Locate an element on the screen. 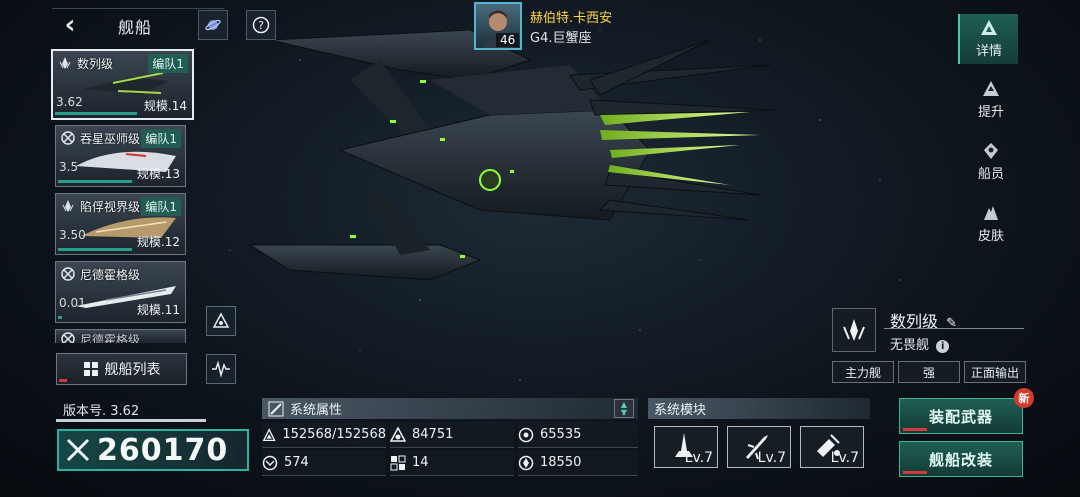 This screenshot has height=497, width=1080. grid-menu-icon is located at coordinates (90, 369).